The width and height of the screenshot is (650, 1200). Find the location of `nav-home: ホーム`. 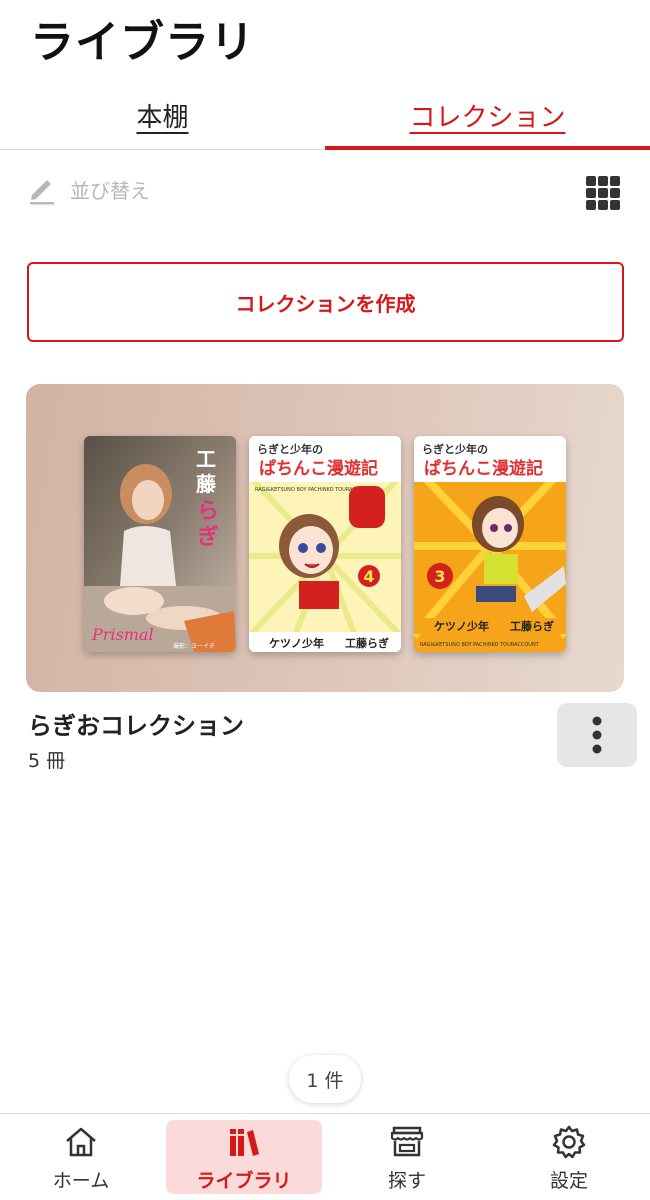

nav-home: ホーム is located at coordinates (81, 1157).